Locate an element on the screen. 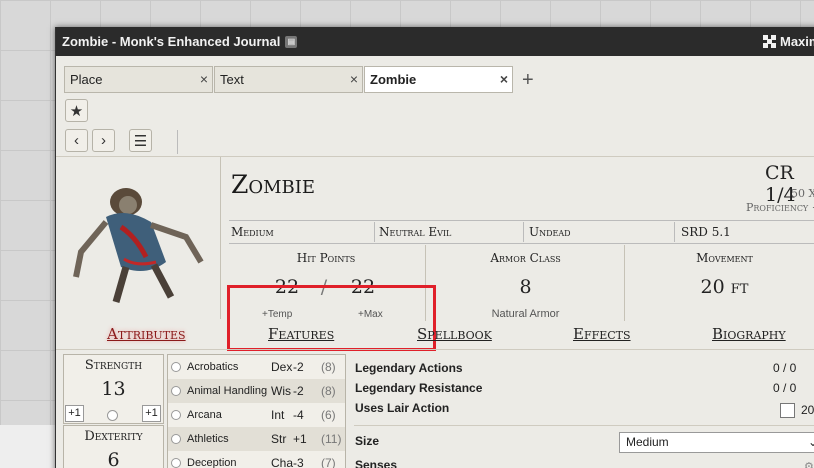 This screenshot has width=814, height=468. skill-ability: Str is located at coordinates (279, 439).